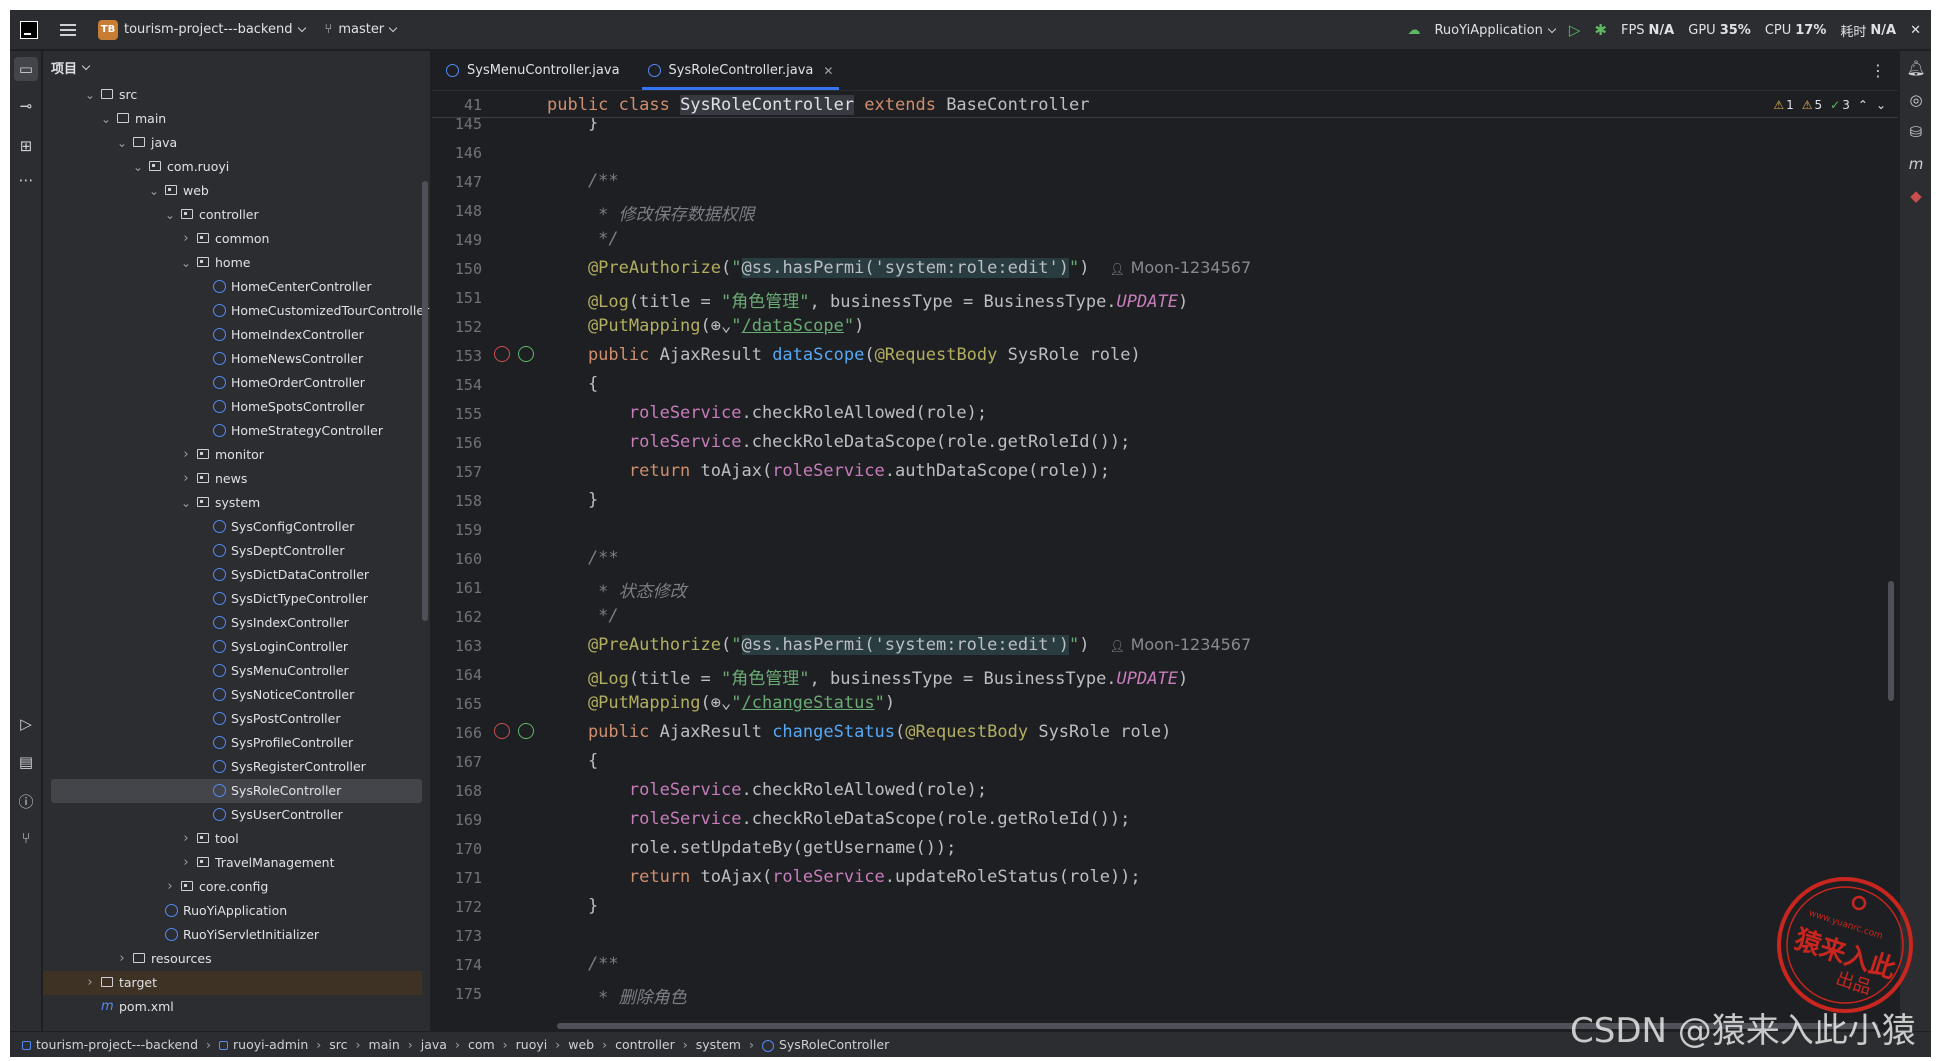 Image resolution: width=1941 pixels, height=1061 pixels. Describe the element at coordinates (26, 762) in the screenshot. I see `terminal-tool-icon: ▤` at that location.